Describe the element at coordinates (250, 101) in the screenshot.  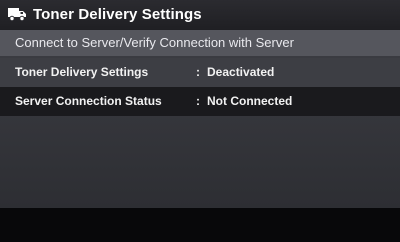
I see `server-connection-status-value: Not Connected` at that location.